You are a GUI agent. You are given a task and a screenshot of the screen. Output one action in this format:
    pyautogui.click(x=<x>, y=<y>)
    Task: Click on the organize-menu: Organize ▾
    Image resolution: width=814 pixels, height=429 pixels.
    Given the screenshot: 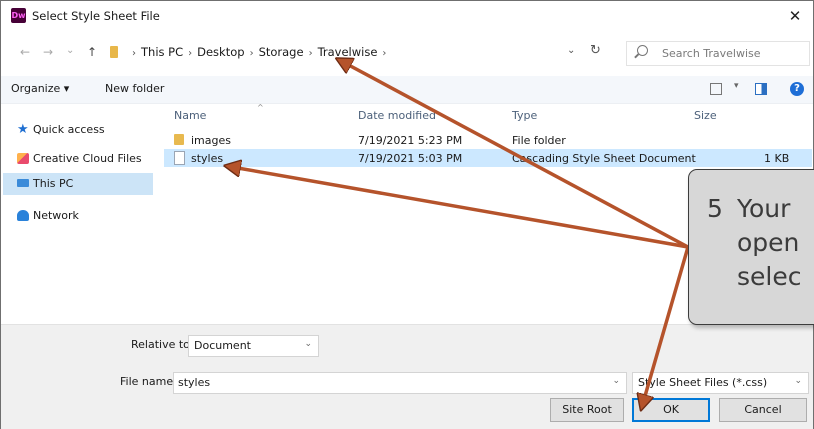 What is the action you would take?
    pyautogui.click(x=40, y=88)
    